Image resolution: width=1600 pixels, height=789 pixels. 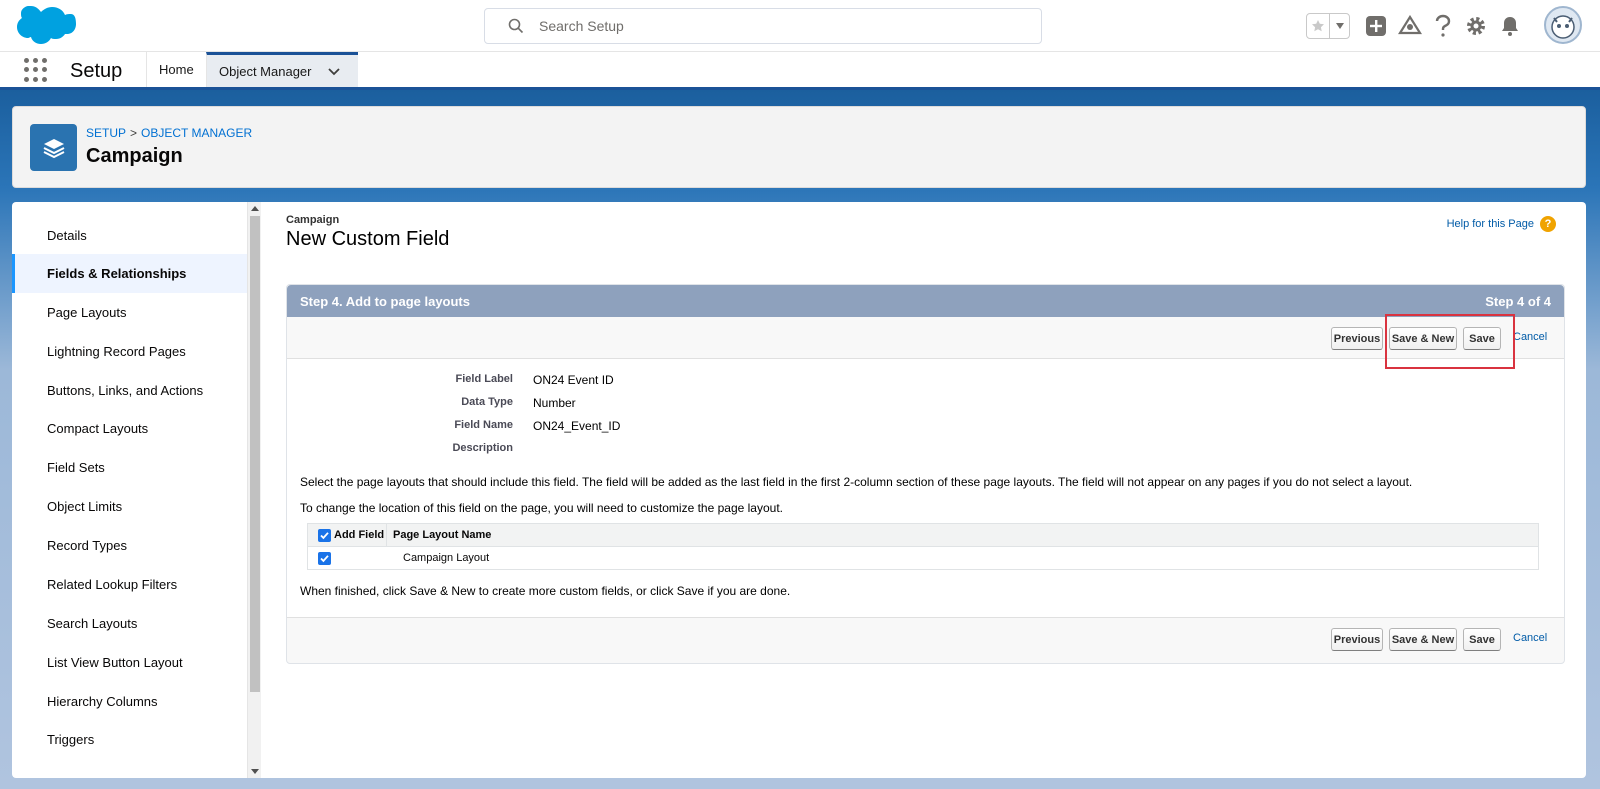 I want to click on global-actions-add-icon, so click(x=1376, y=26).